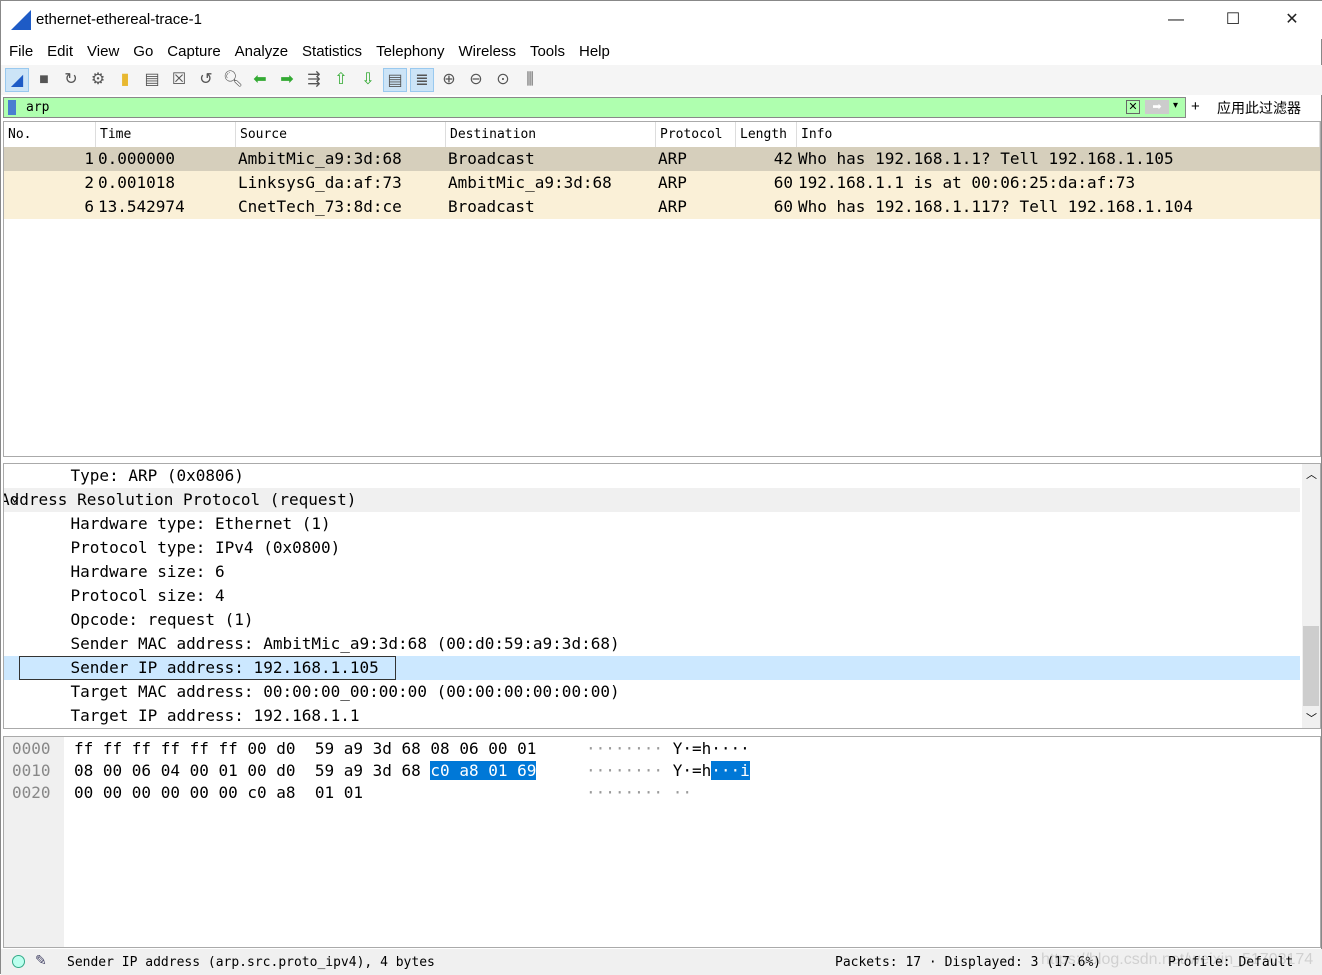  Describe the element at coordinates (530, 182) in the screenshot. I see `cell-destination: AmbitMic_a9:3d:68` at that location.